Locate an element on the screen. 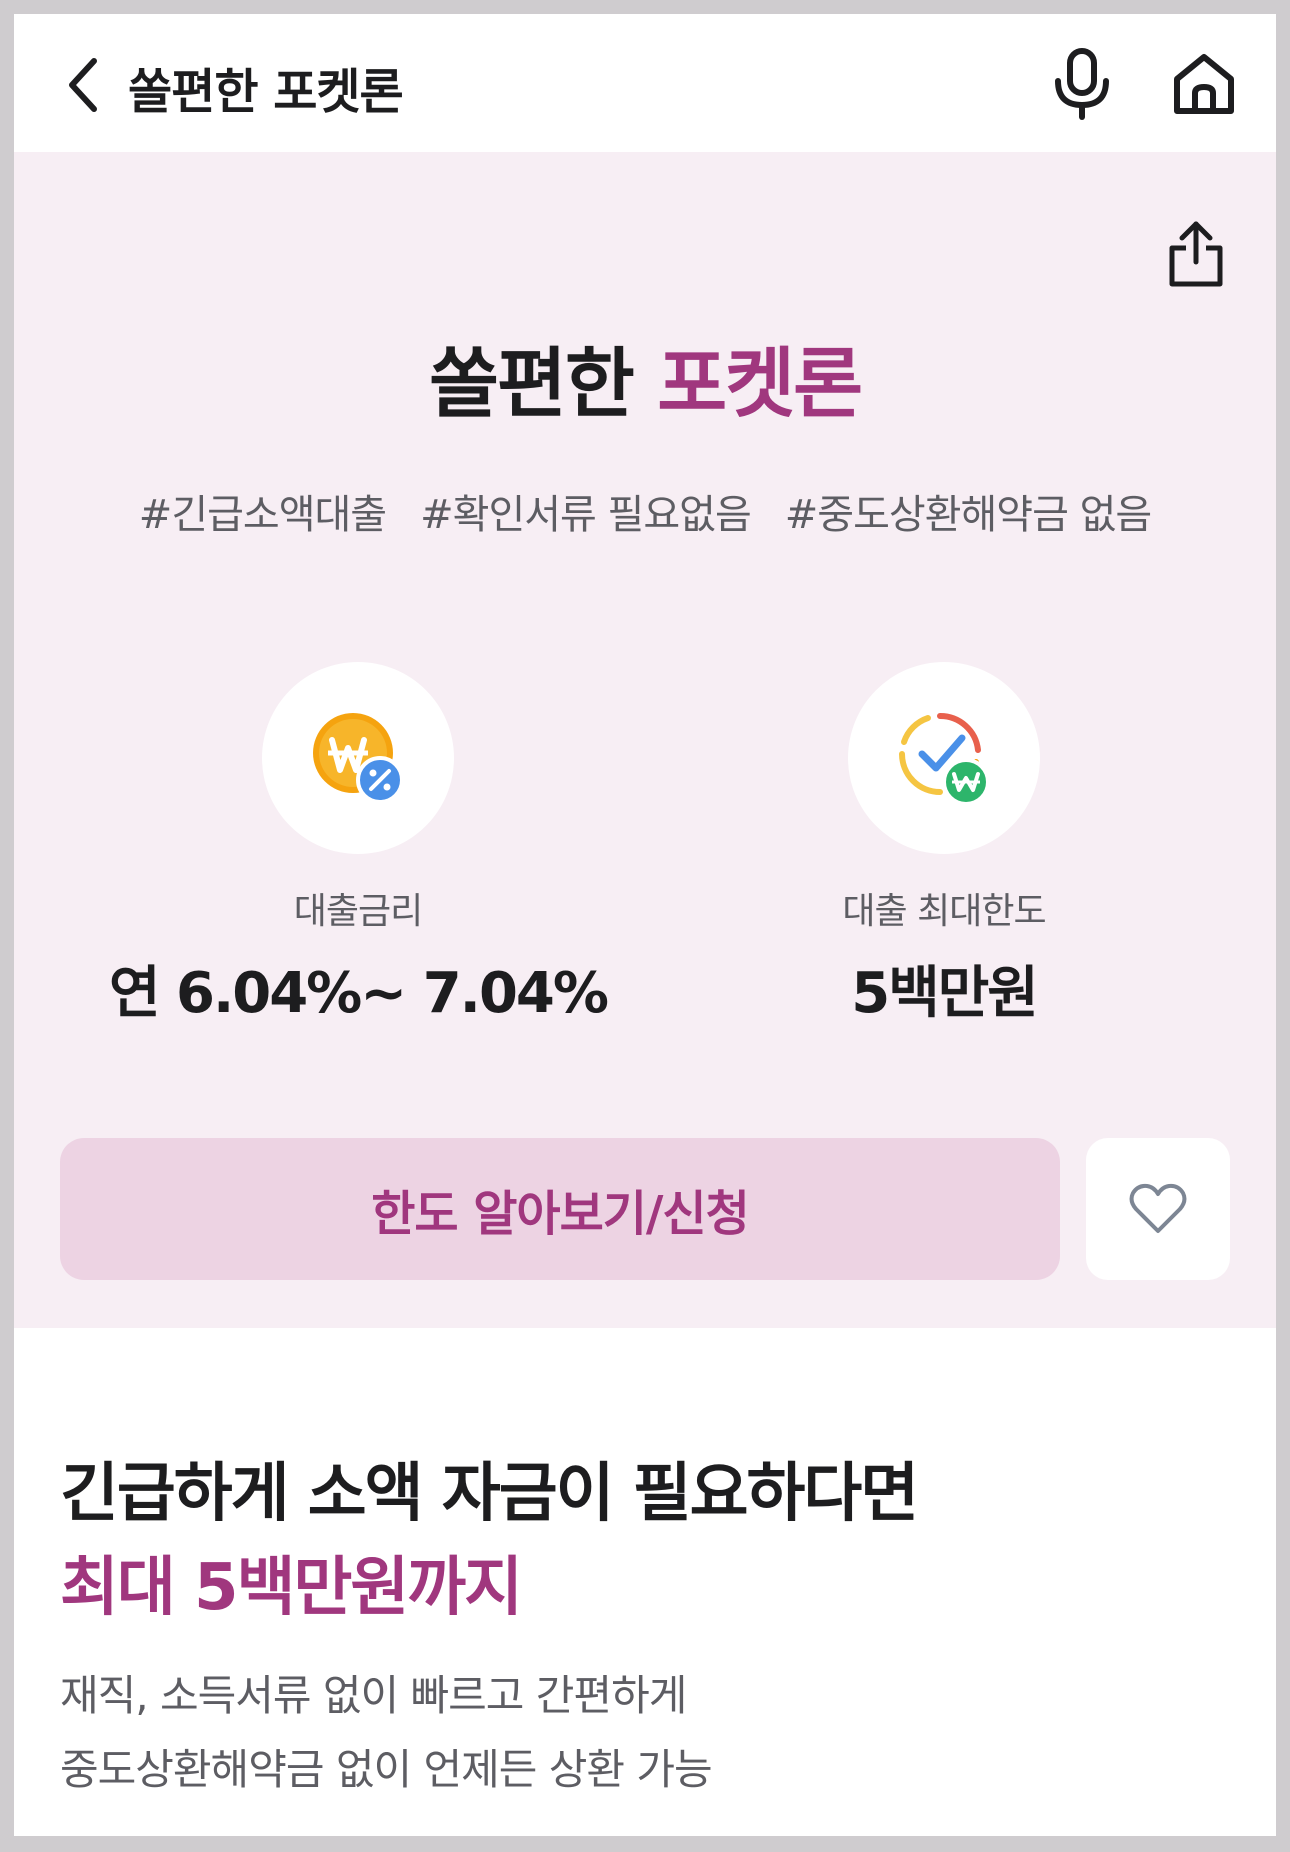 The height and width of the screenshot is (1852, 1290). chevron-left-icon is located at coordinates (83, 85).